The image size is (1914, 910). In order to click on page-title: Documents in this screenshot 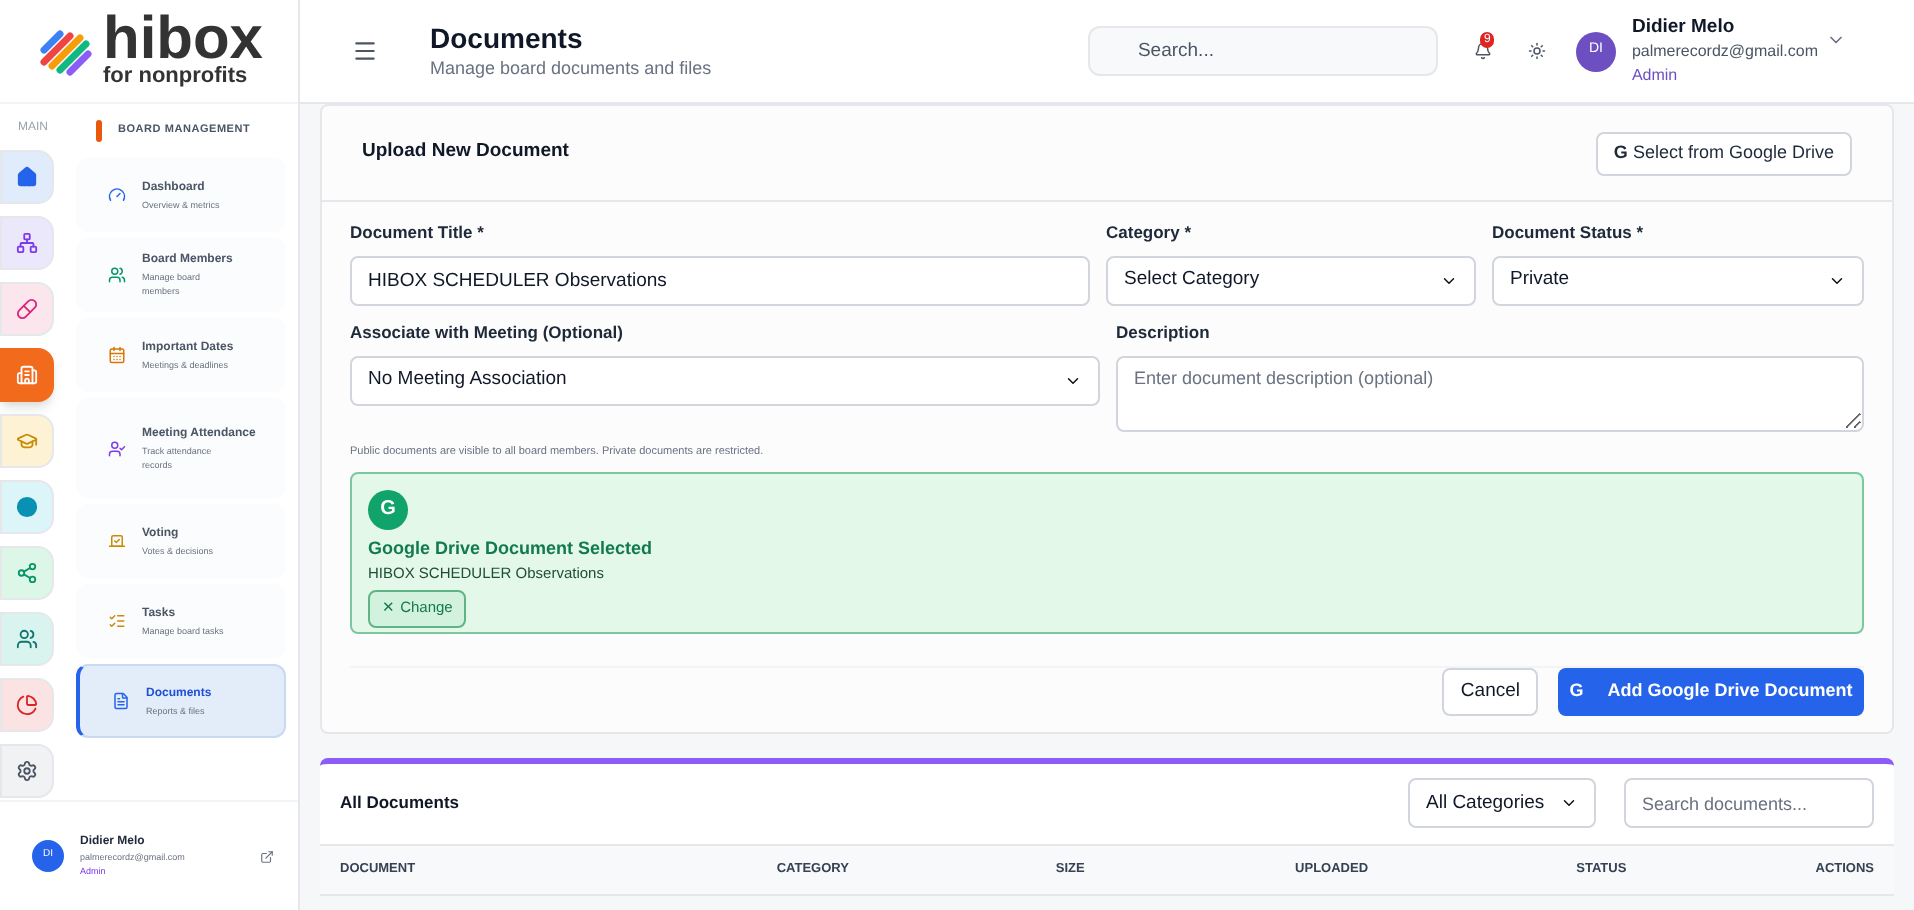, I will do `click(507, 37)`.